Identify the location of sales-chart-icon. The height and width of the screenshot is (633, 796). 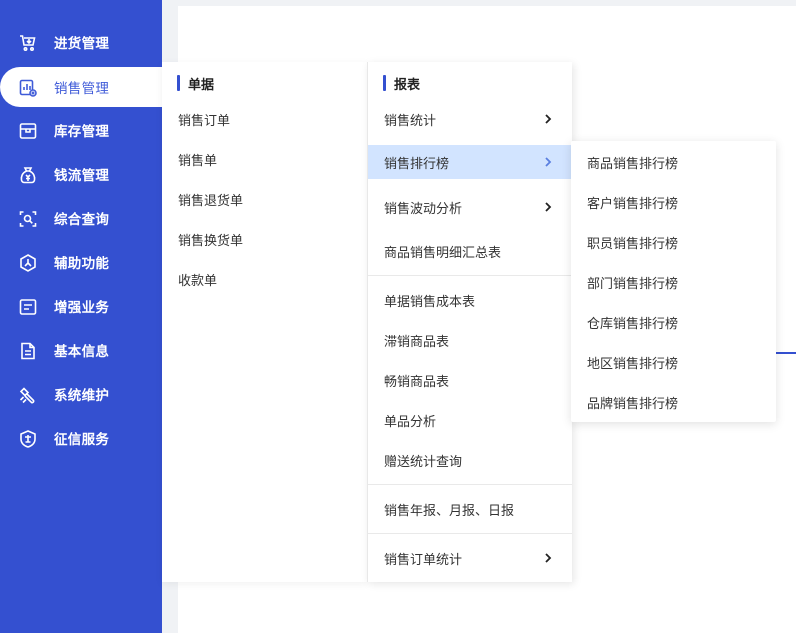
(28, 88).